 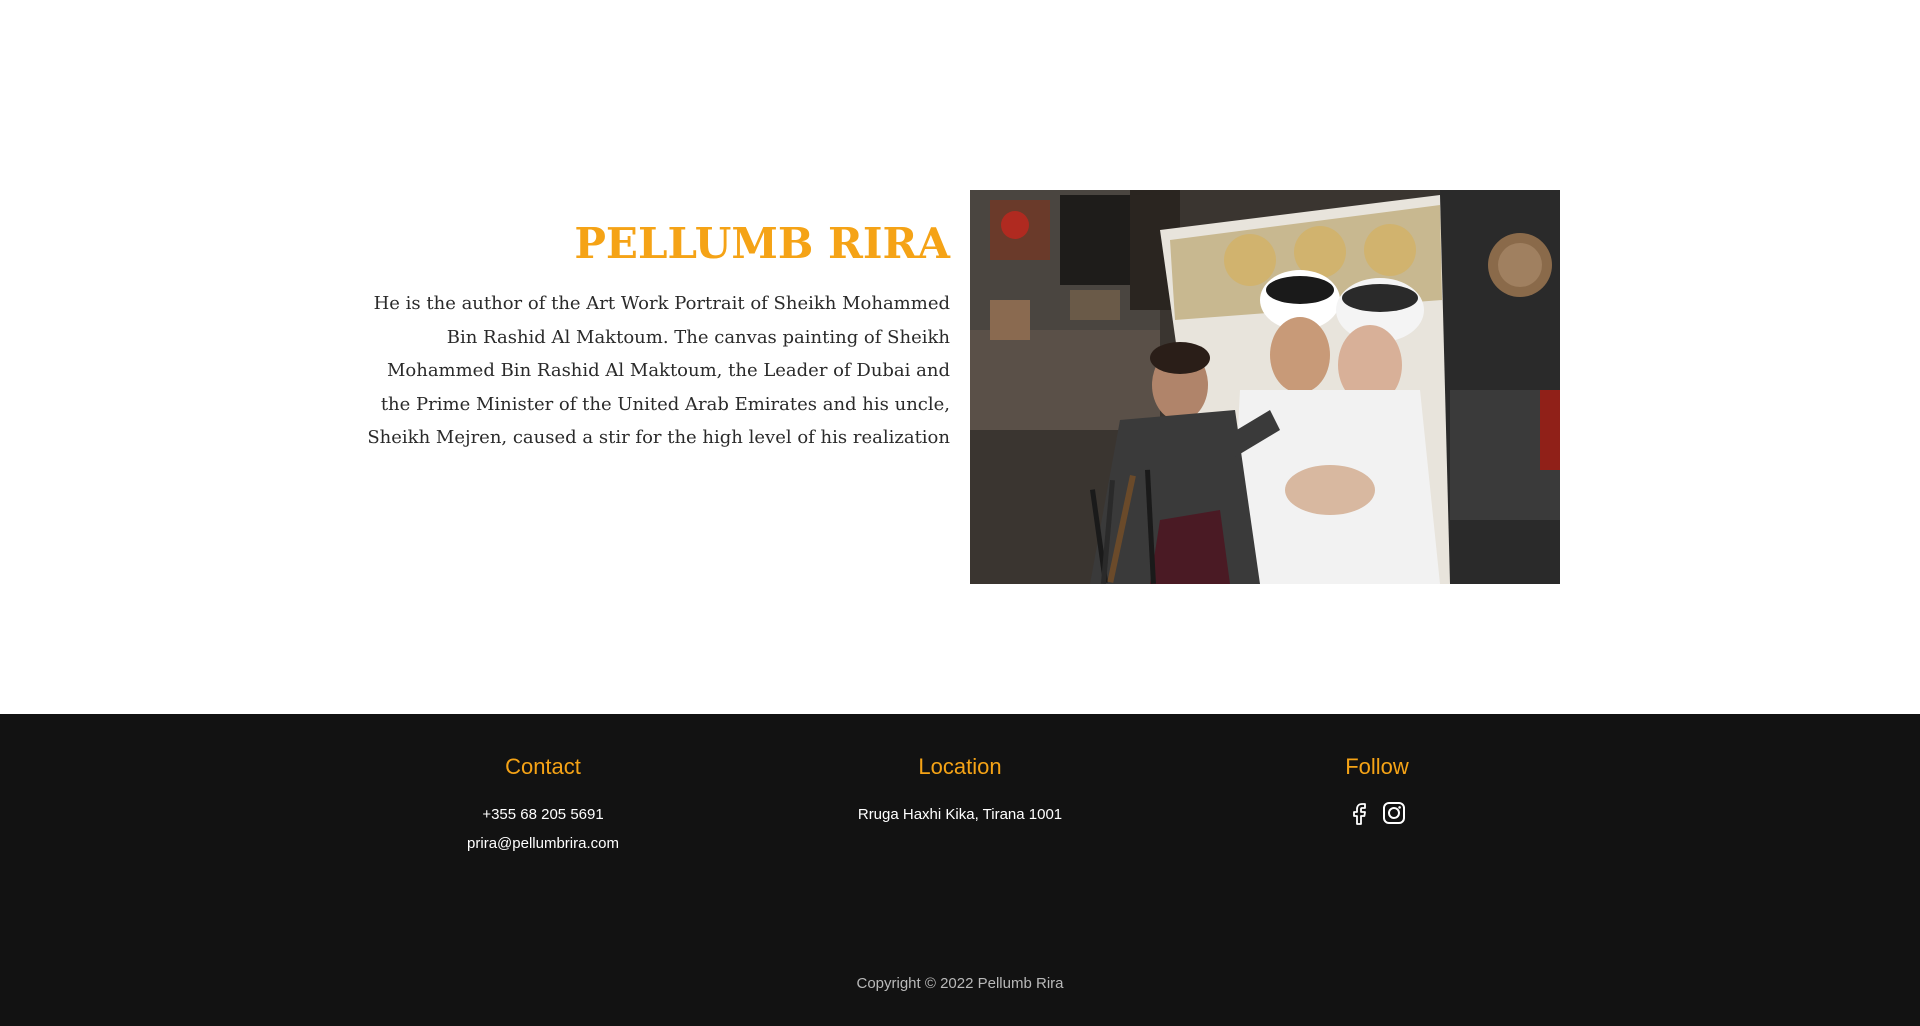 I want to click on contact-email: prira@pellumbrira.com, so click(x=543, y=843).